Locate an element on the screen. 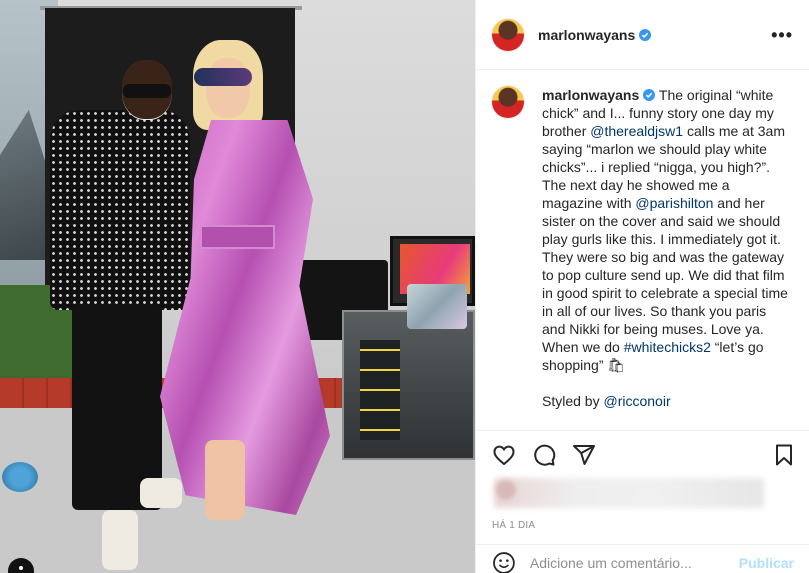  caption-avatar is located at coordinates (508, 102).